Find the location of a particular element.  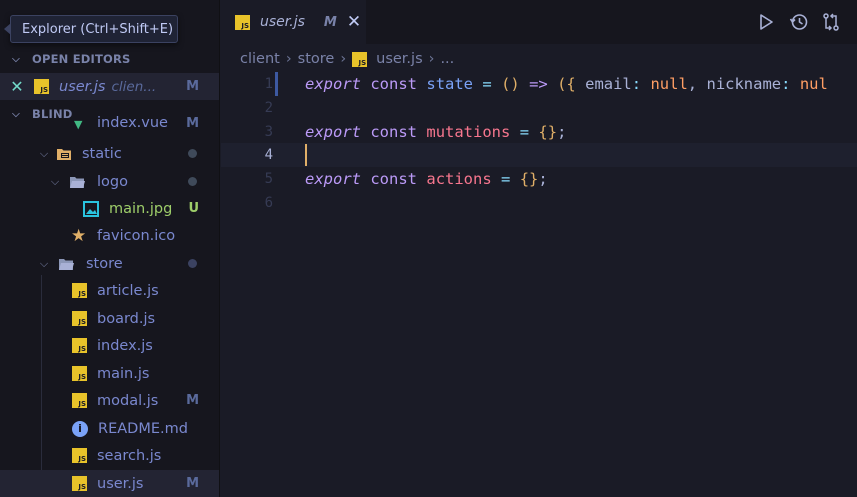

tree-item-board-js: JS board.js is located at coordinates (109, 318).